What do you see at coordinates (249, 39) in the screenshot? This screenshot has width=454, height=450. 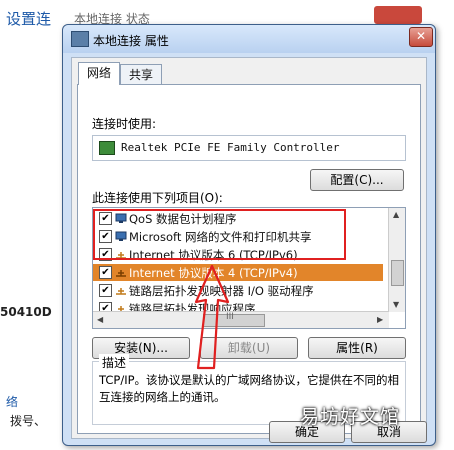 I see `dialog-titlebar: 本地连接 属性` at bounding box center [249, 39].